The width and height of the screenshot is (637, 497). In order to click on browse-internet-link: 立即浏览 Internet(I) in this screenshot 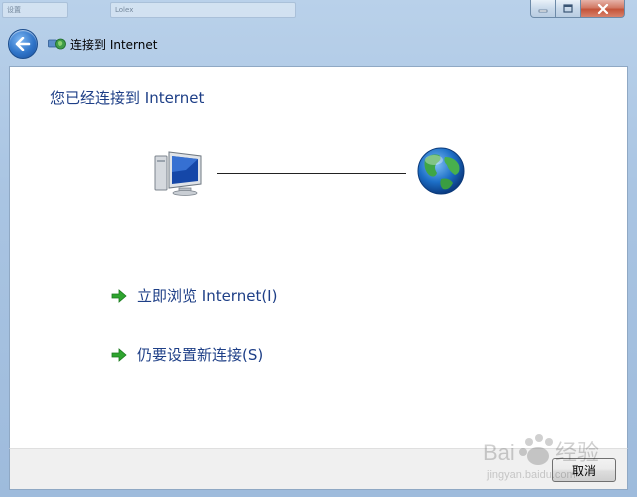, I will do `click(194, 295)`.